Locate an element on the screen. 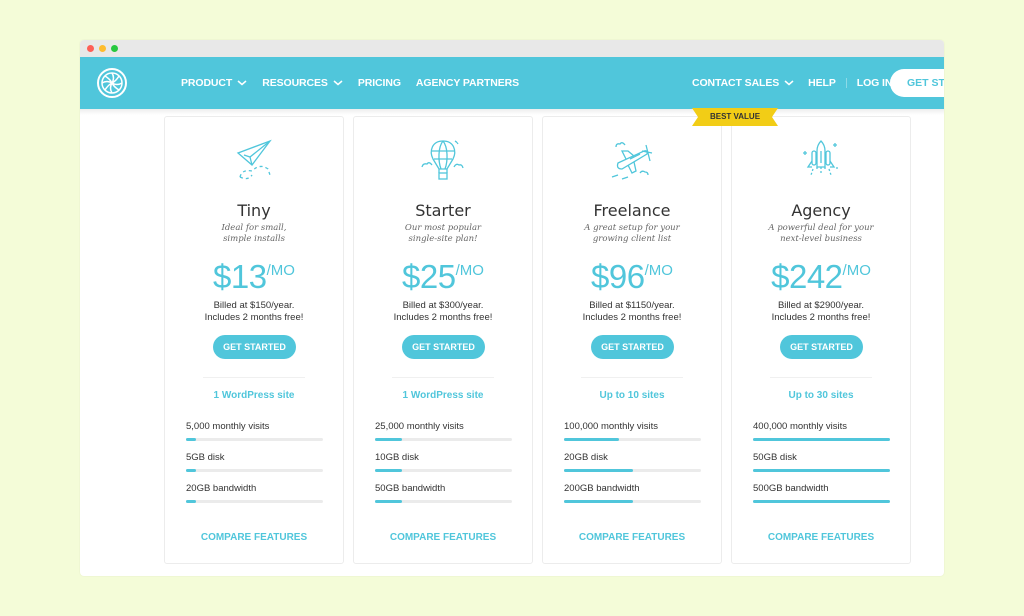  plan-description-line: A great setup for your is located at coordinates (632, 228).